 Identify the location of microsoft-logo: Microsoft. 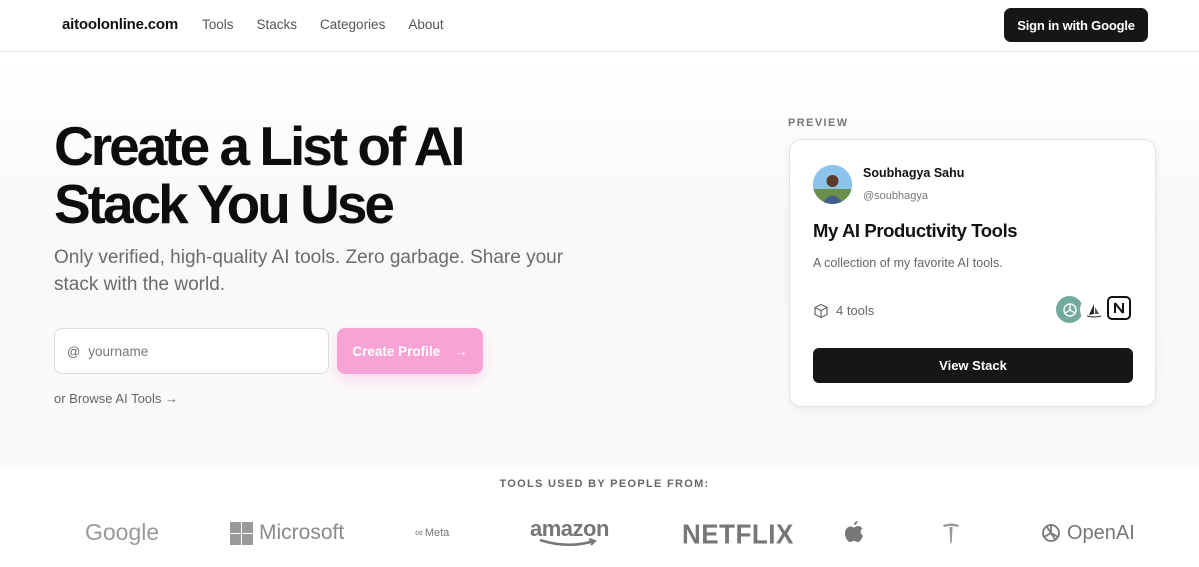
(287, 533).